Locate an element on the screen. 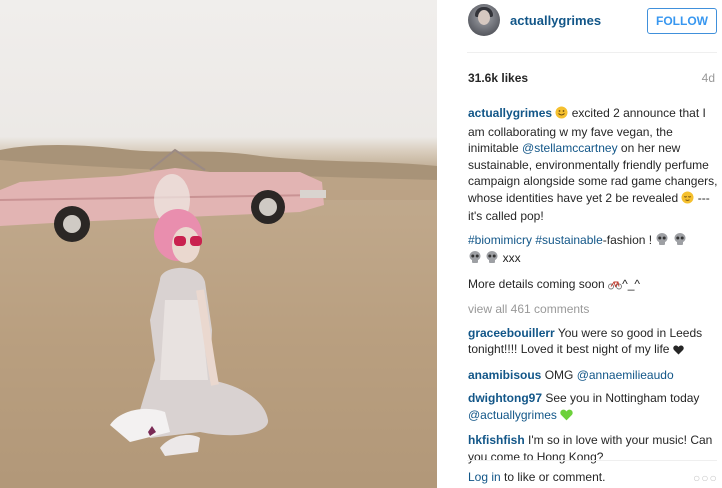  view-all-comments-link: view all 461 comments is located at coordinates (593, 309).